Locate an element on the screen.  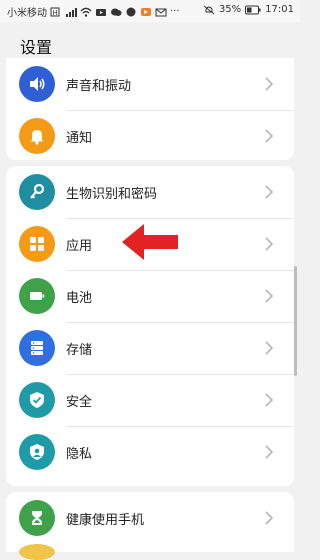
settings-item-label: 声音和振动 is located at coordinates (99, 86).